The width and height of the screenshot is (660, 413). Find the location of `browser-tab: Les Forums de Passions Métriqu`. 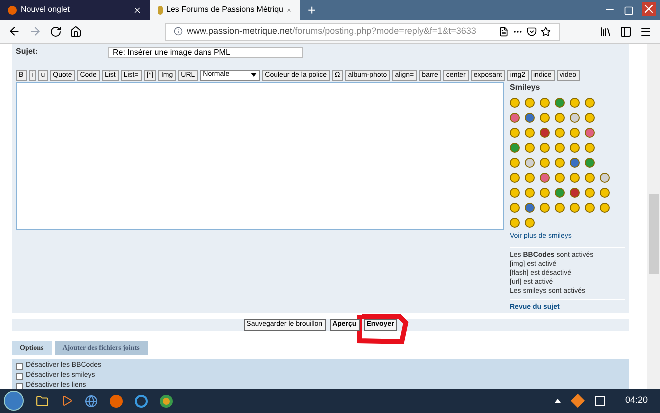

browser-tab: Les Forums de Passions Métriqu is located at coordinates (225, 10).